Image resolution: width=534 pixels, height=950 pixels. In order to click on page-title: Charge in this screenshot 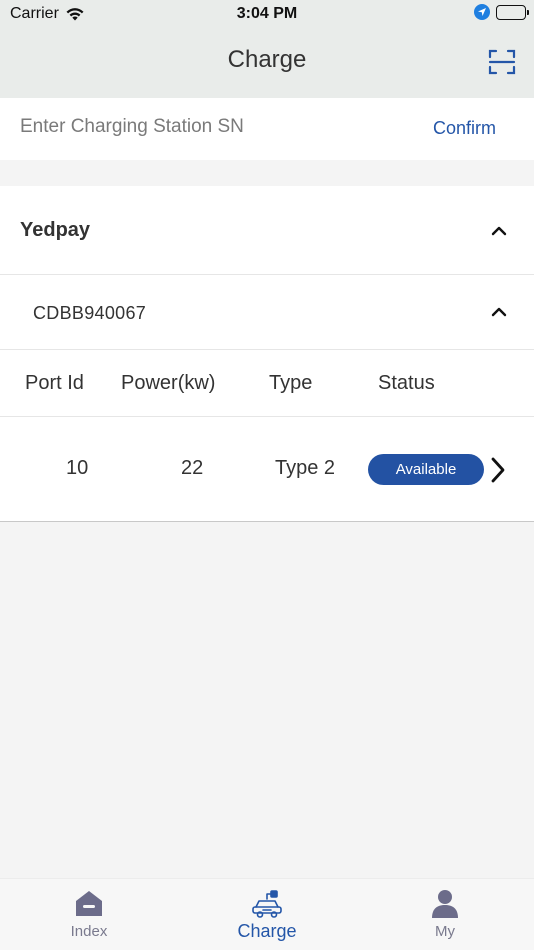, I will do `click(267, 59)`.